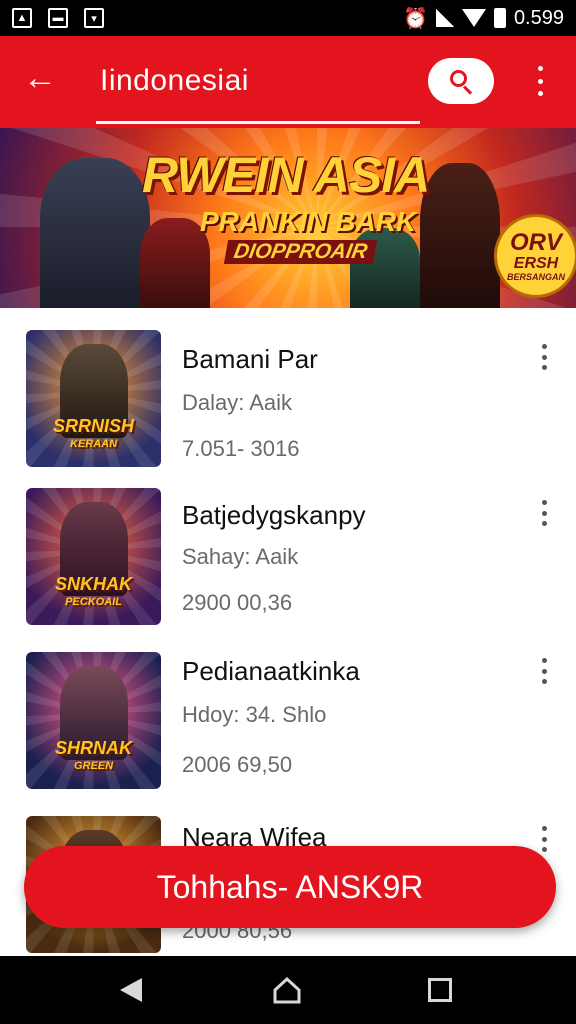 This screenshot has width=576, height=1024. I want to click on alarm-icon: ⏰, so click(415, 18).